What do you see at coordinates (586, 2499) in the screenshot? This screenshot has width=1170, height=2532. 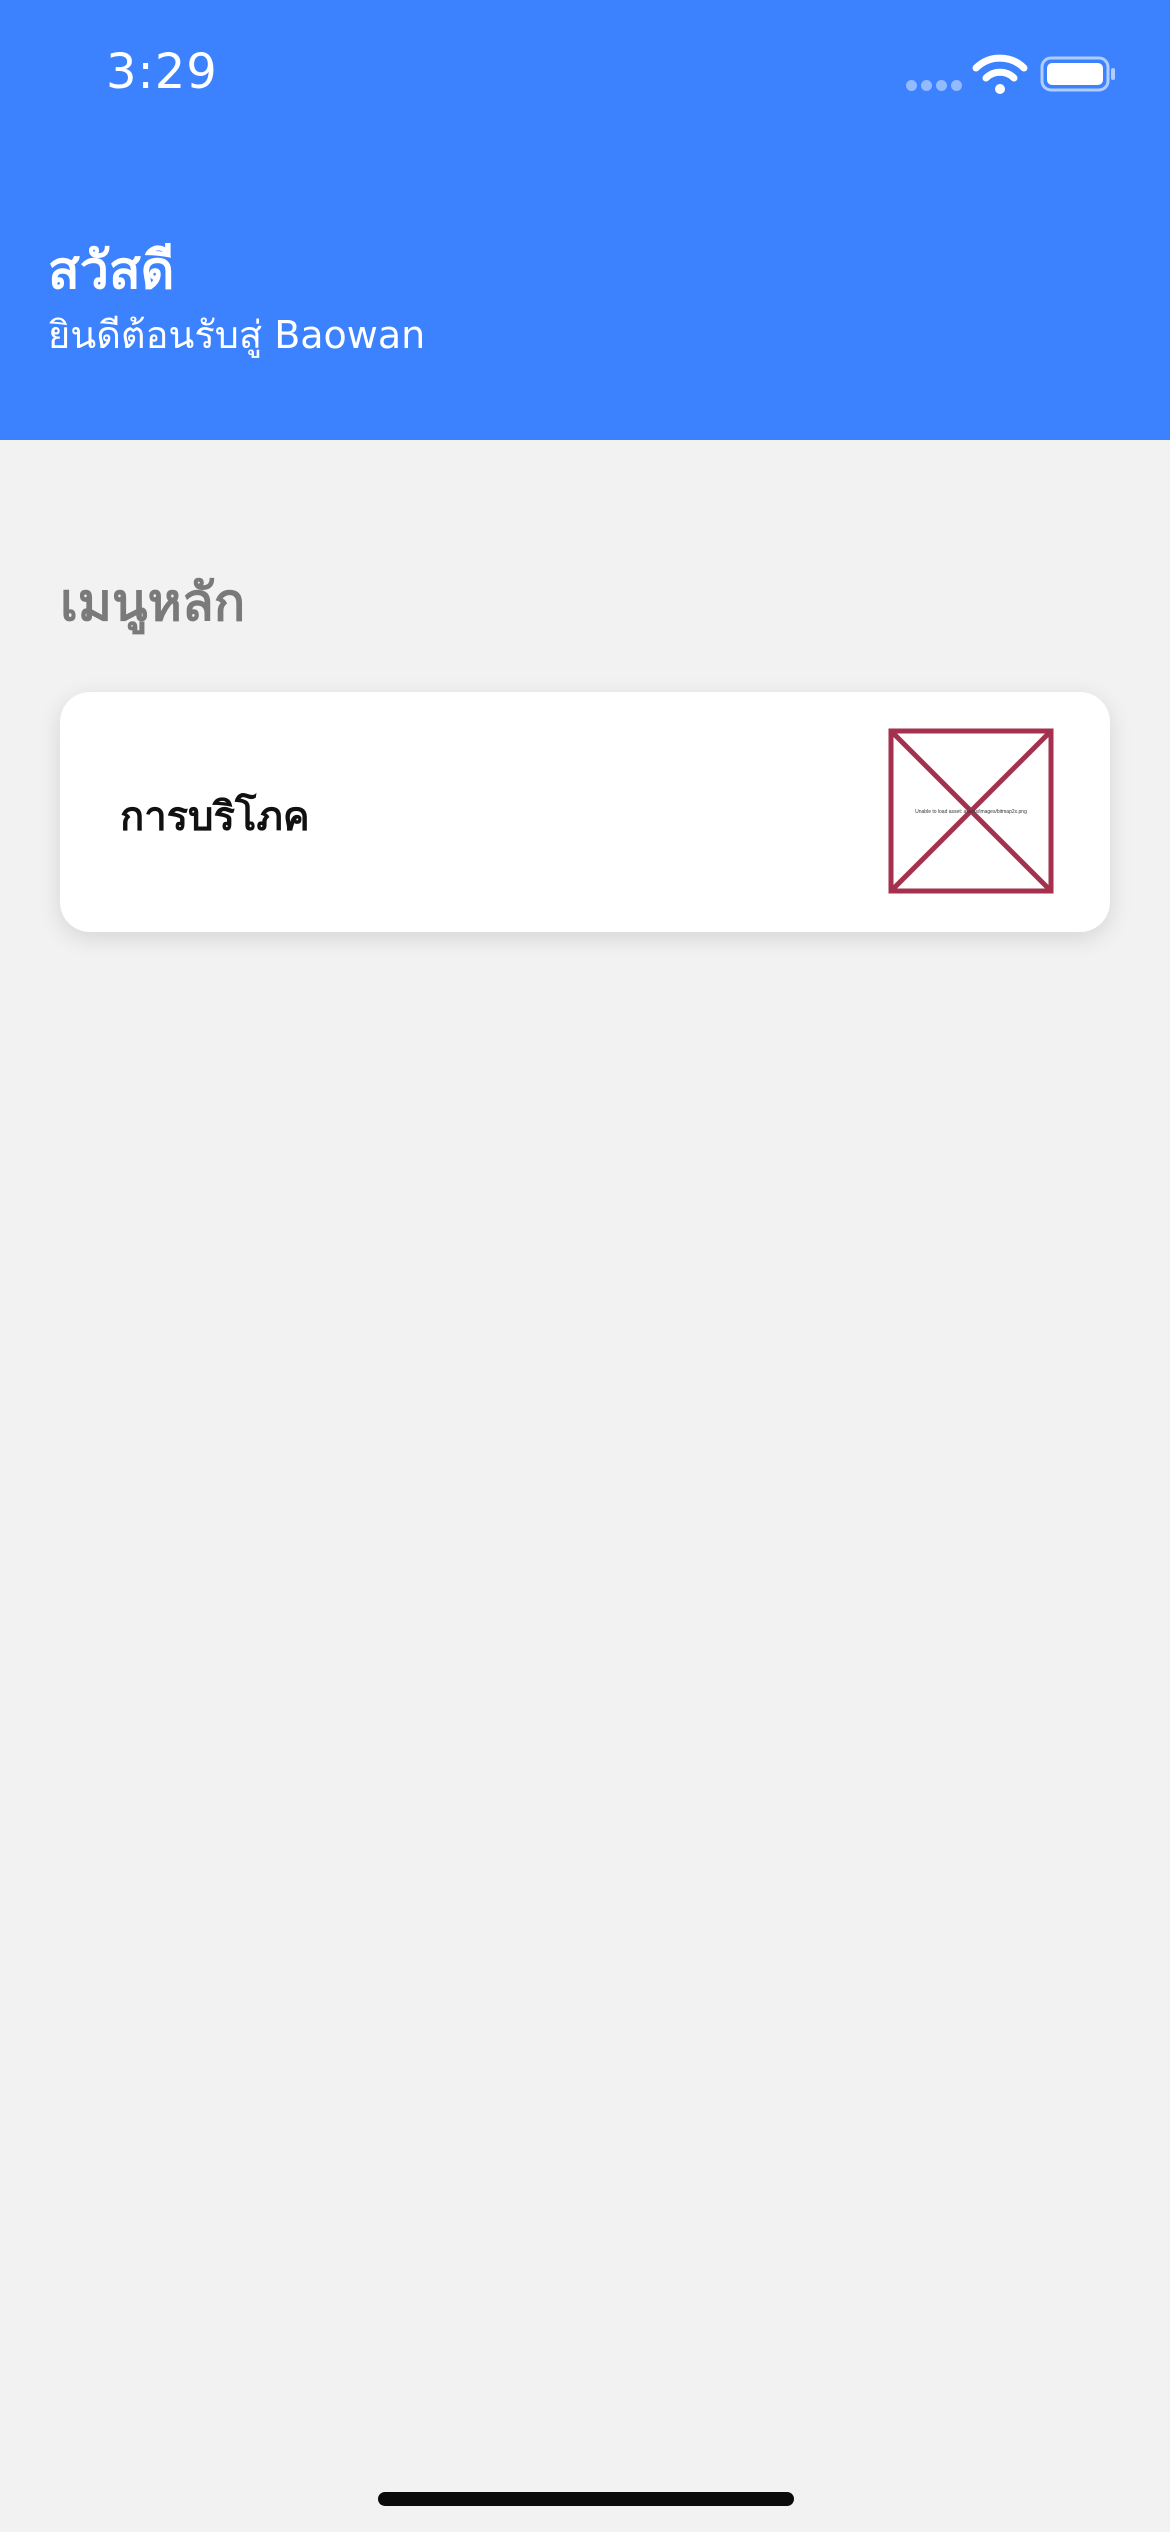 I see `home-indicator` at bounding box center [586, 2499].